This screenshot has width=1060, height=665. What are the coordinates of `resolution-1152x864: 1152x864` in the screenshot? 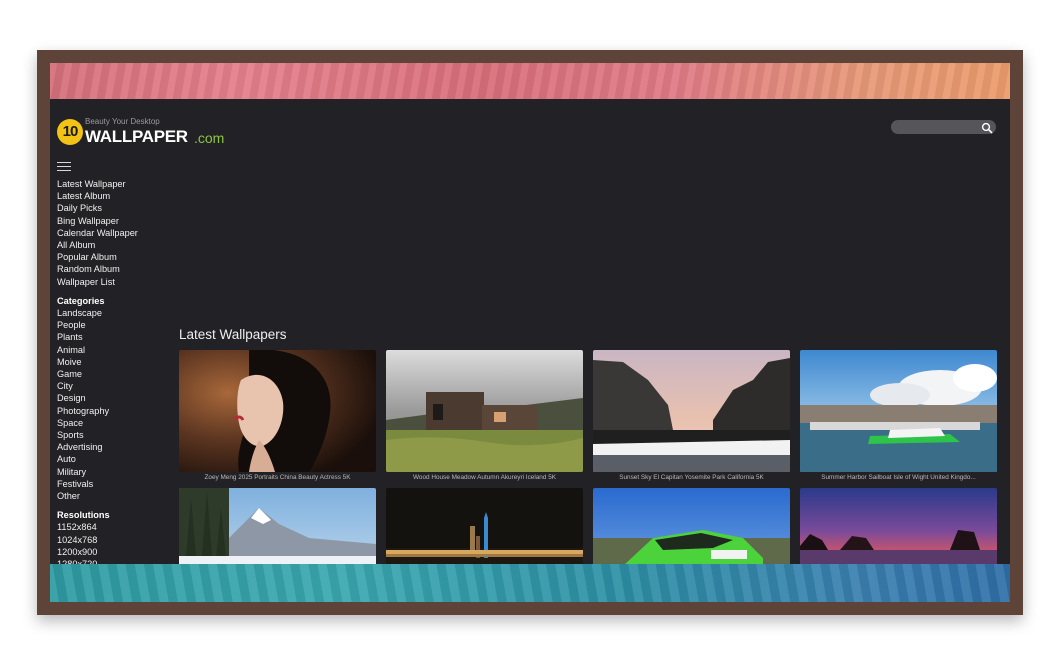 It's located at (112, 527).